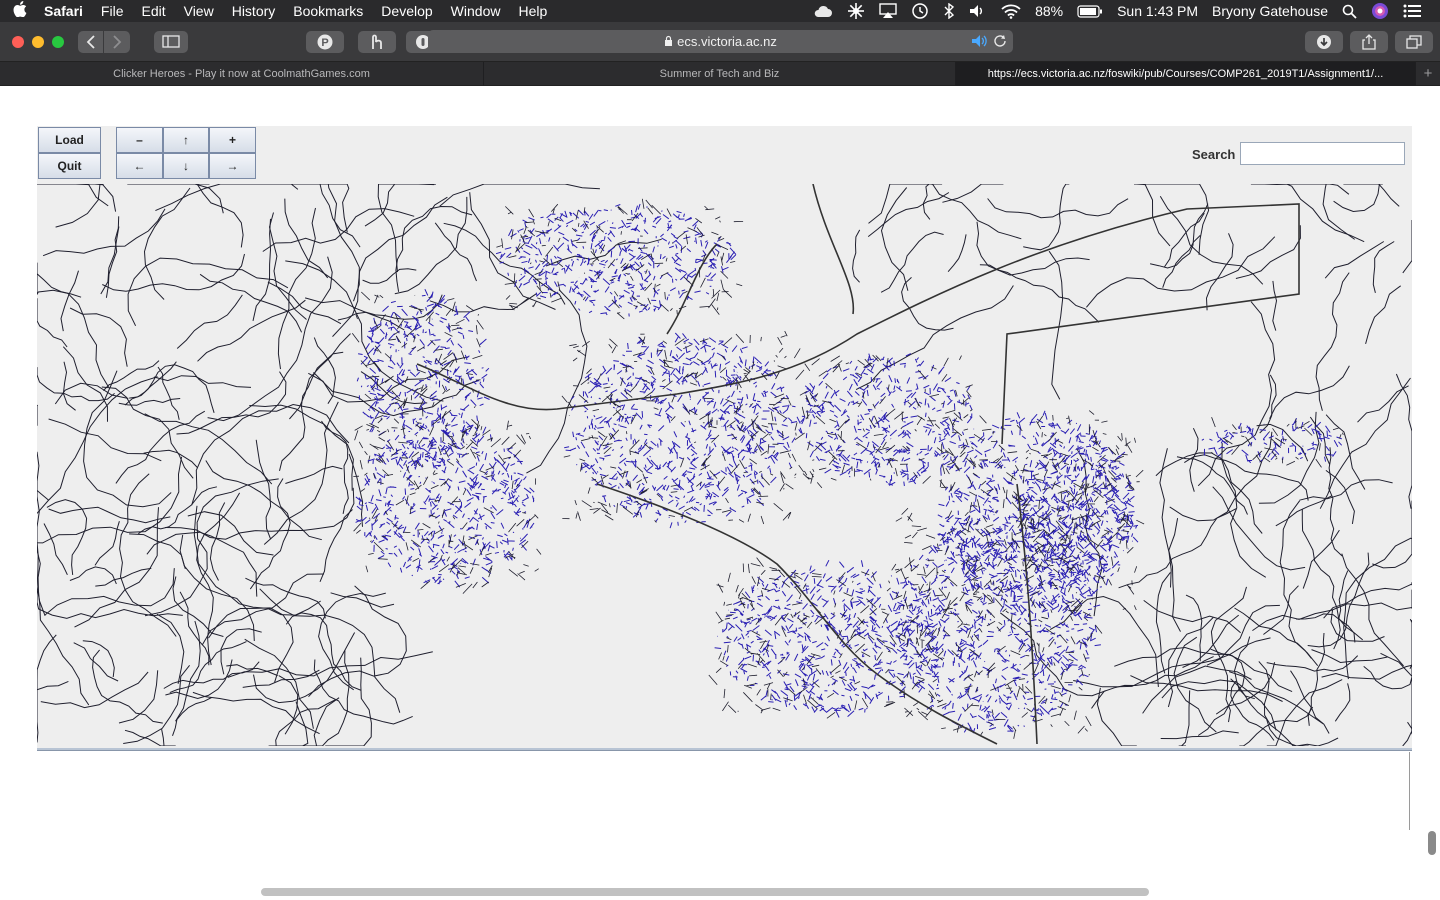 The width and height of the screenshot is (1440, 900). I want to click on battery-icon, so click(1090, 11).